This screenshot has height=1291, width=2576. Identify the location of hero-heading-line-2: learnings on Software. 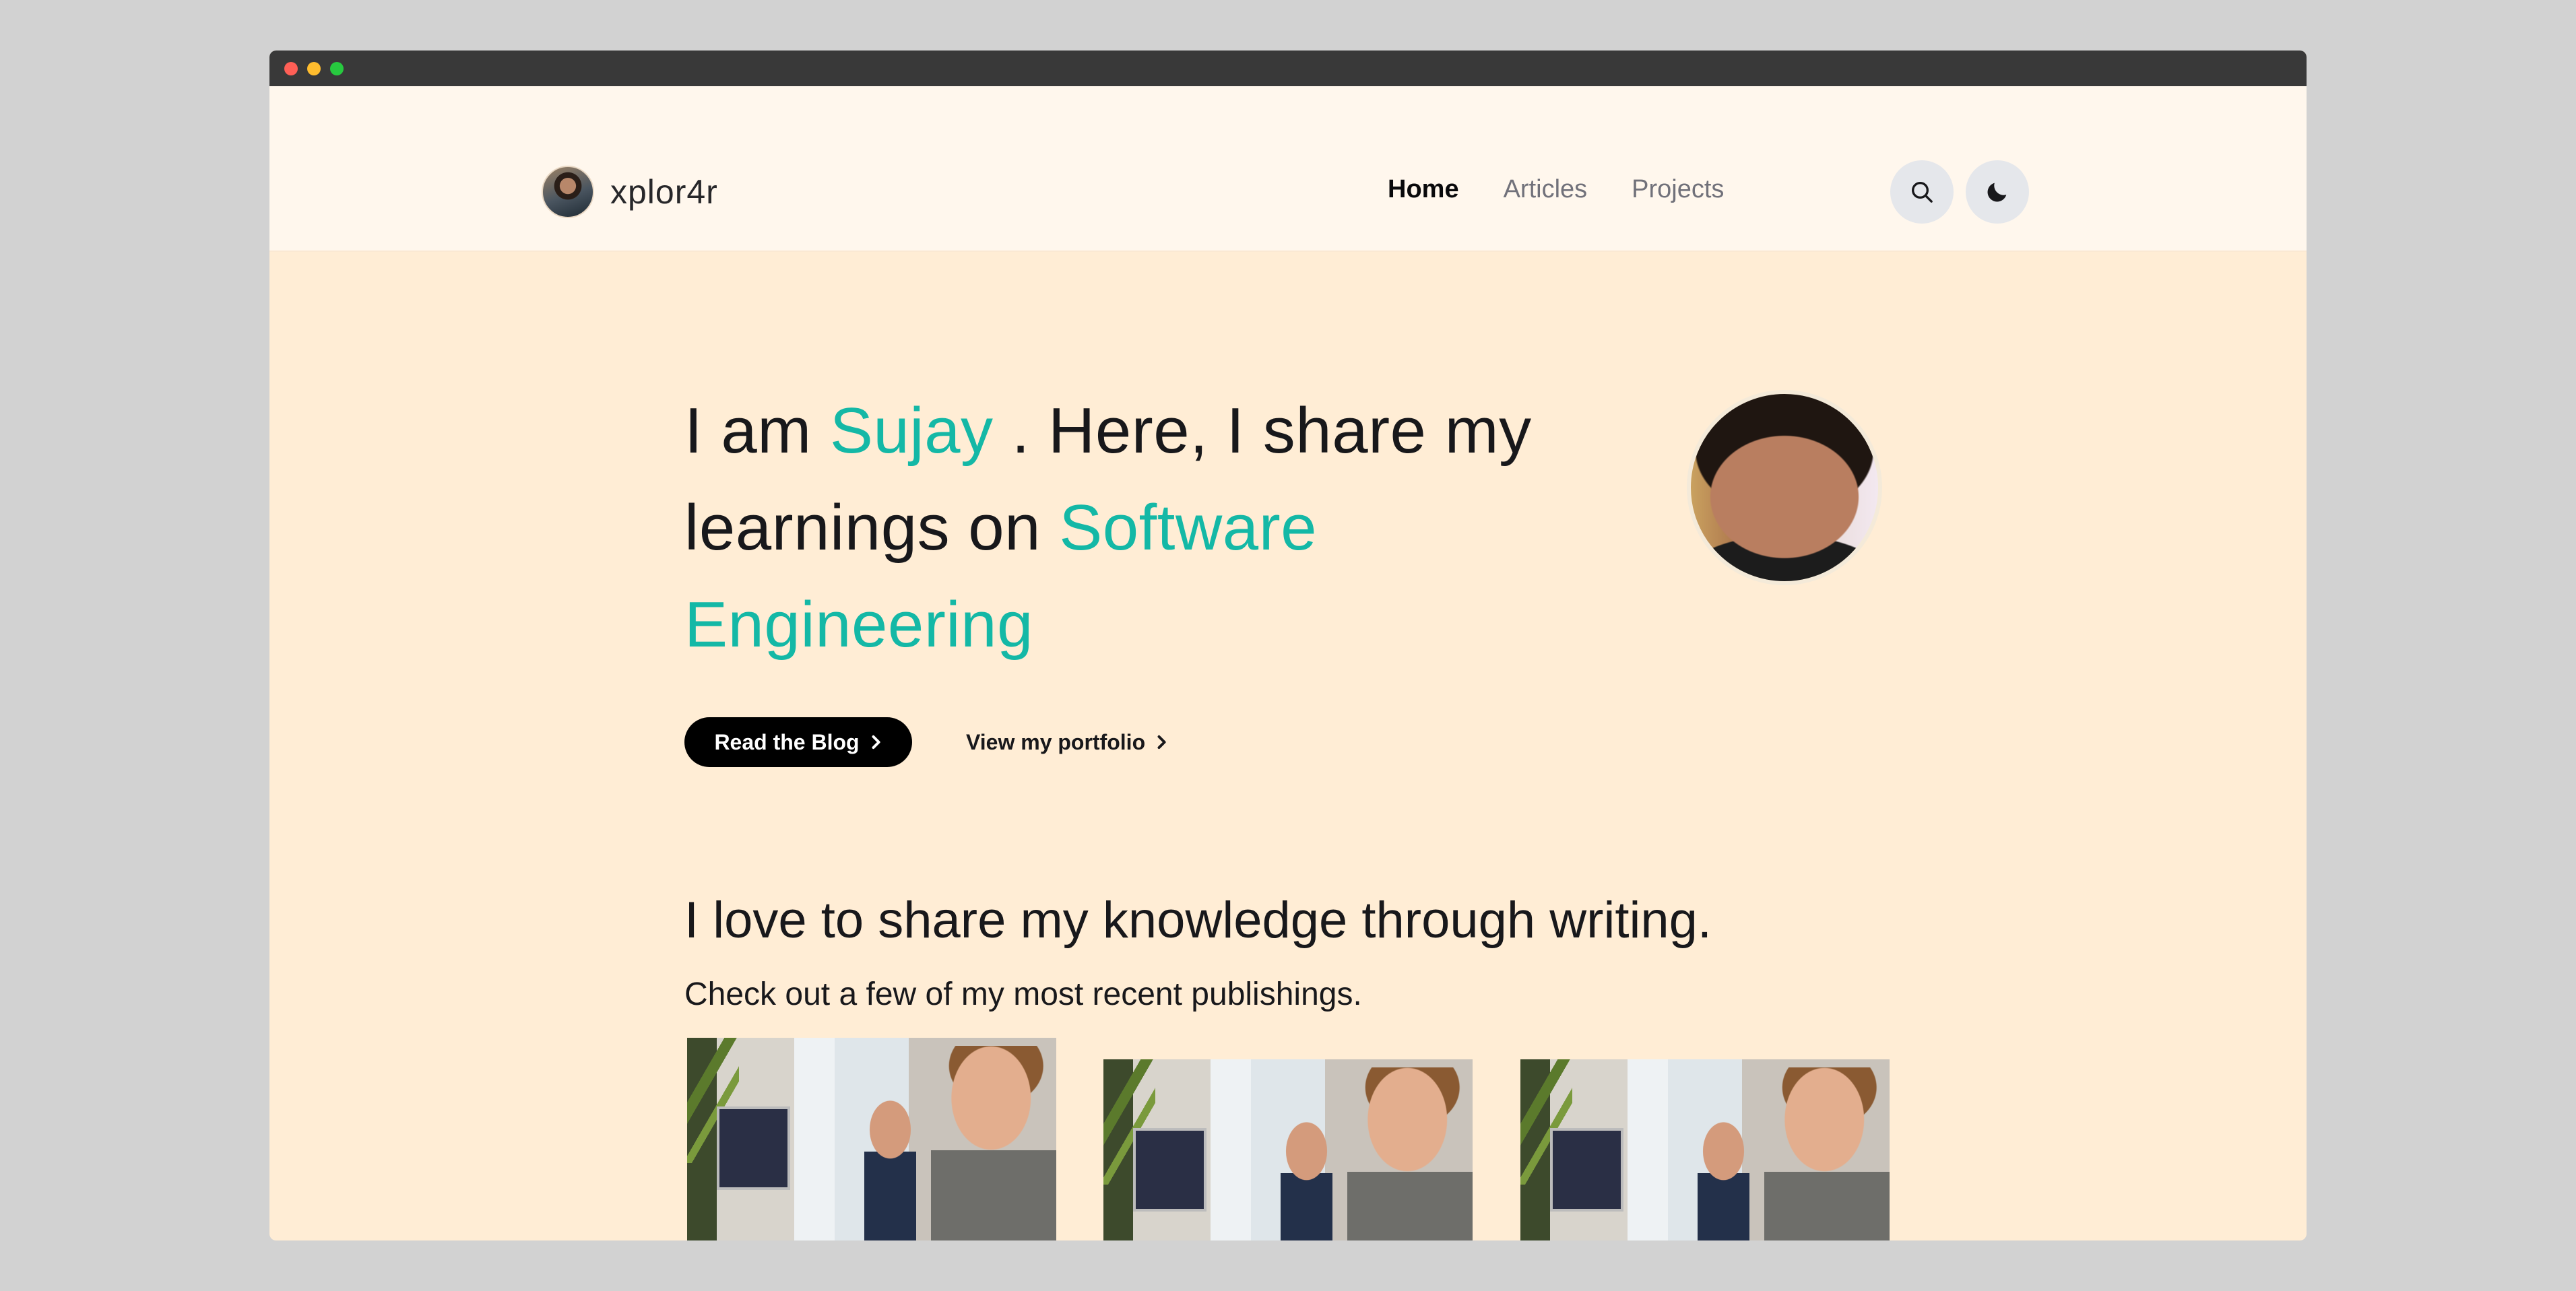
(1001, 528).